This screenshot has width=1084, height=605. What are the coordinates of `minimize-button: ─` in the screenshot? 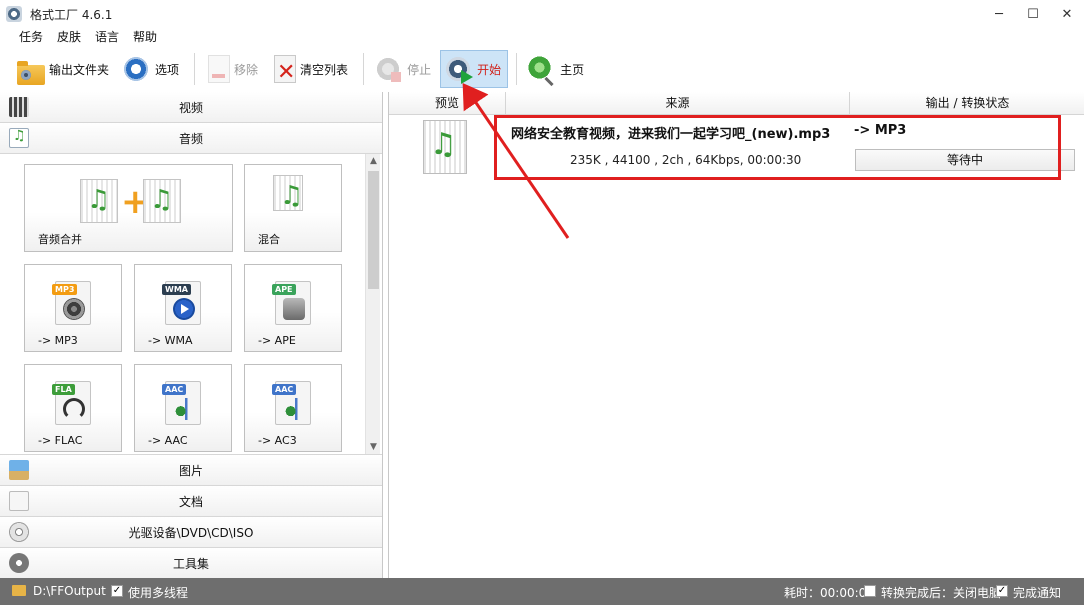 It's located at (999, 14).